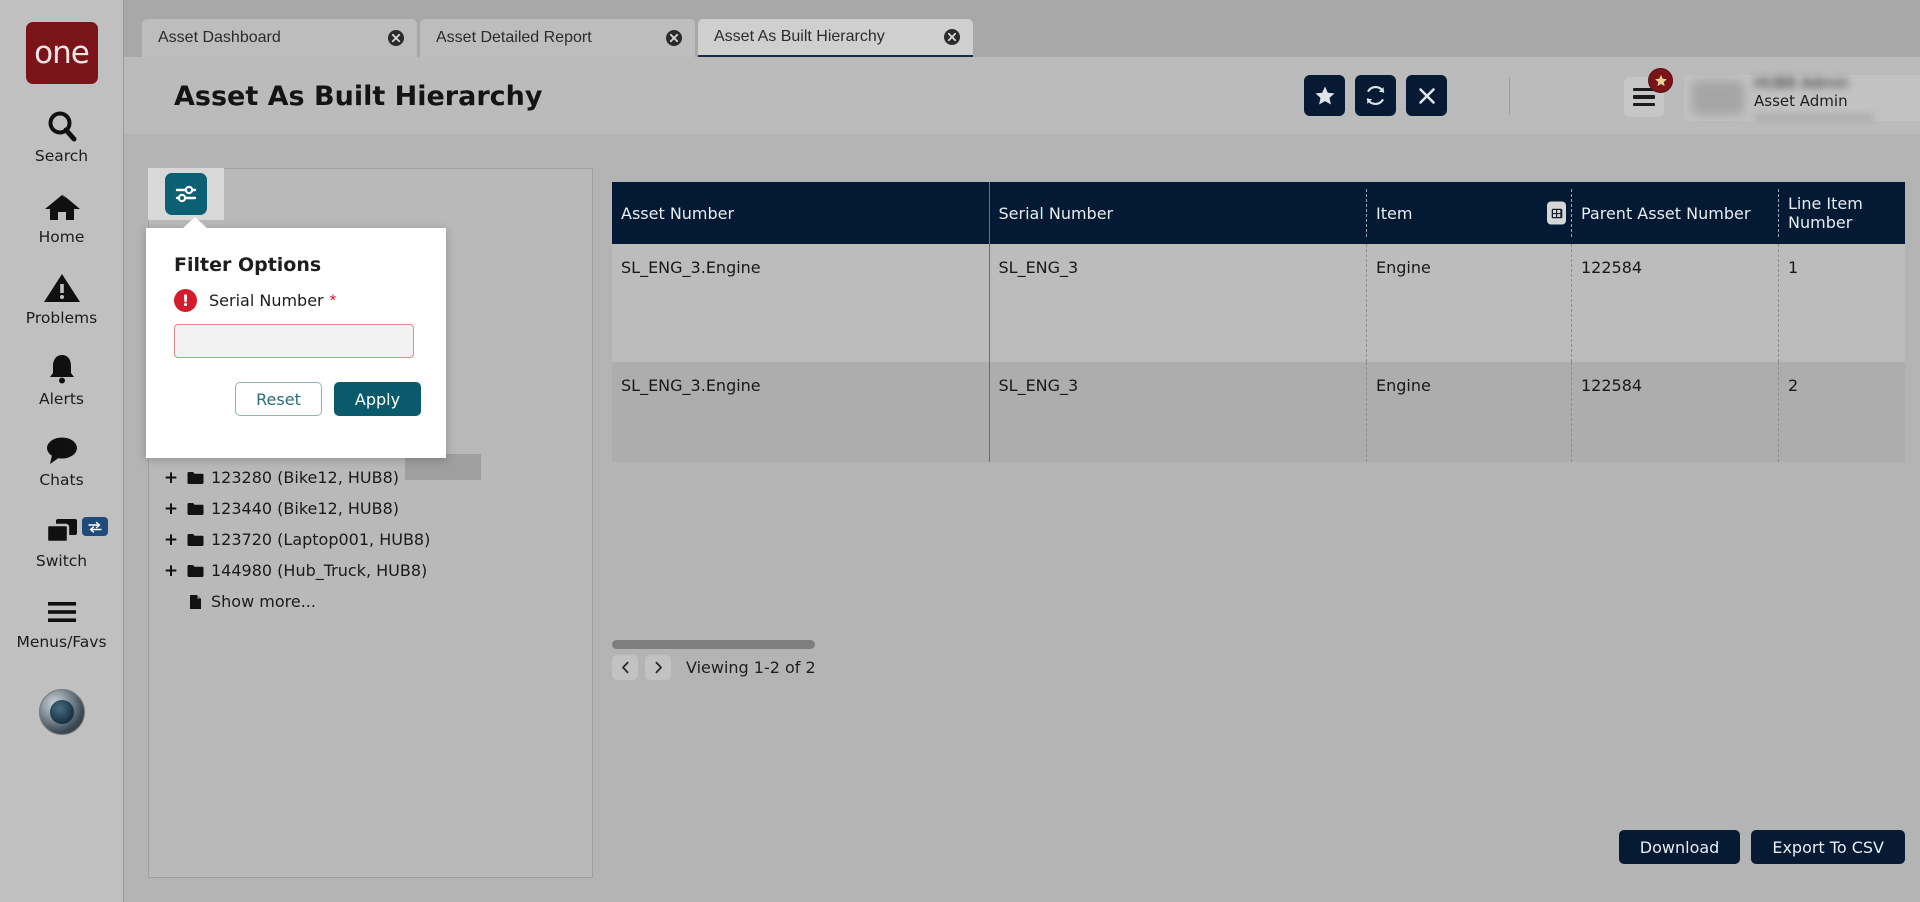 The height and width of the screenshot is (902, 1920). Describe the element at coordinates (1718, 98) in the screenshot. I see `user-avatar` at that location.